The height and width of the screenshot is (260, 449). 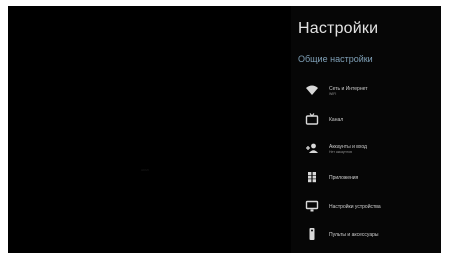 What do you see at coordinates (366, 178) in the screenshot?
I see `menu-item-apps: Приложения` at bounding box center [366, 178].